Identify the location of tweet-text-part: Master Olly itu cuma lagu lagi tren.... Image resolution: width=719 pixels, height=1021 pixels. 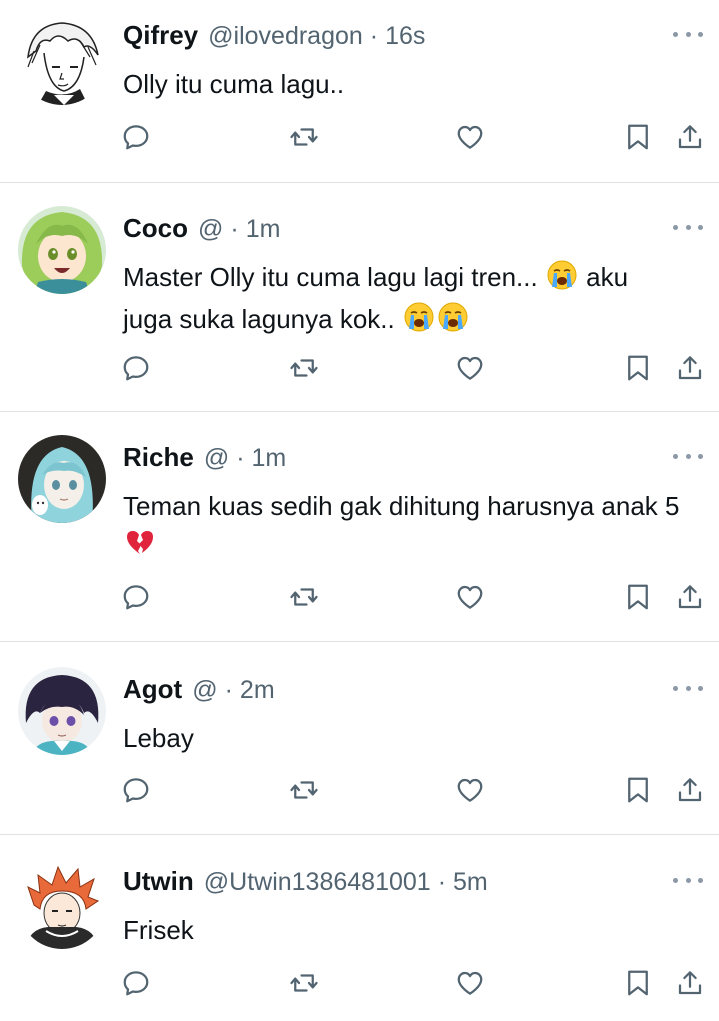
(334, 277).